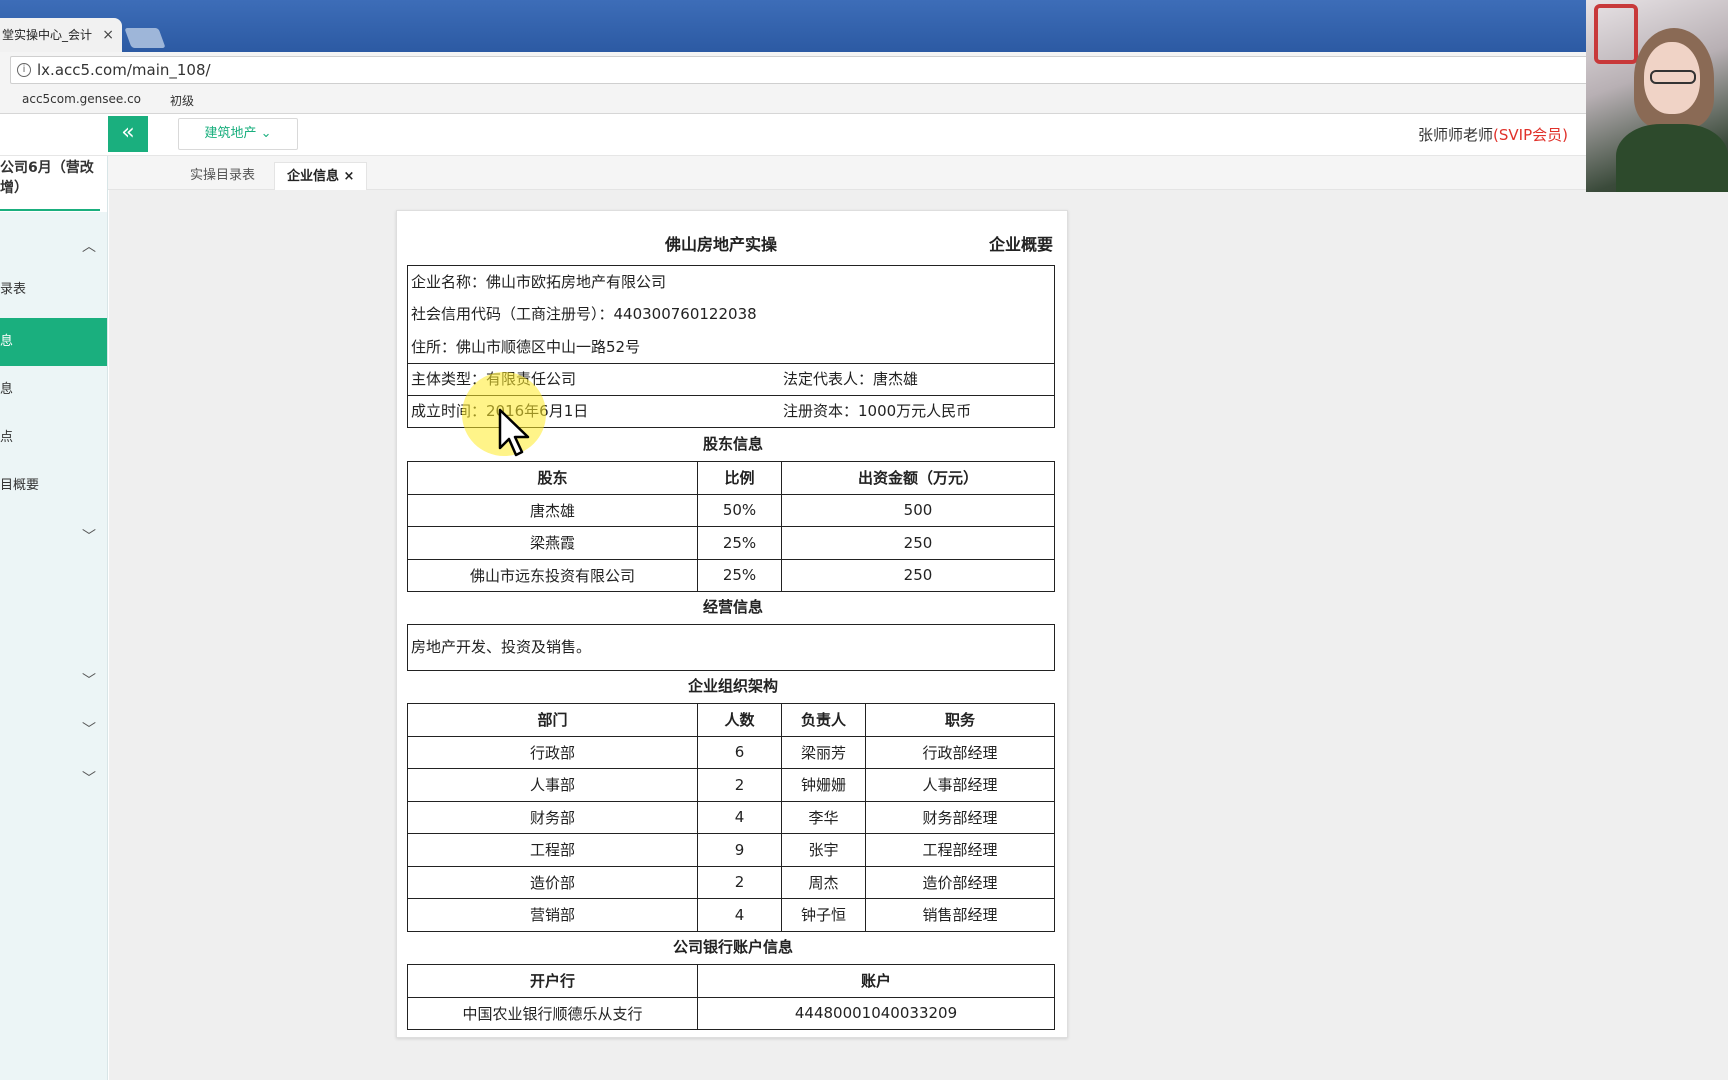  I want to click on table-cell: 佛山市远东投资有限公司, so click(552, 575).